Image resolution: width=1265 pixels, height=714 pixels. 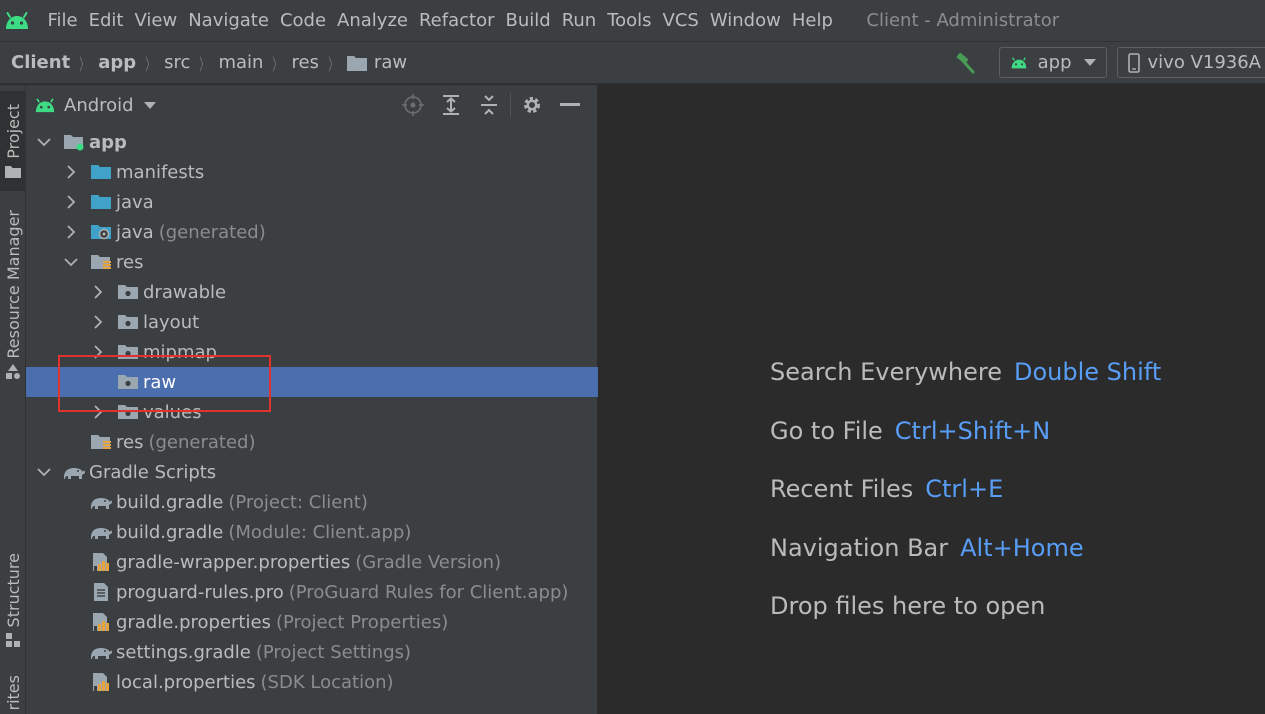 What do you see at coordinates (632, 62) in the screenshot?
I see `navigation-bar: Client 〉 app 〉 src 〉 main 〉 res 〉 raw app` at bounding box center [632, 62].